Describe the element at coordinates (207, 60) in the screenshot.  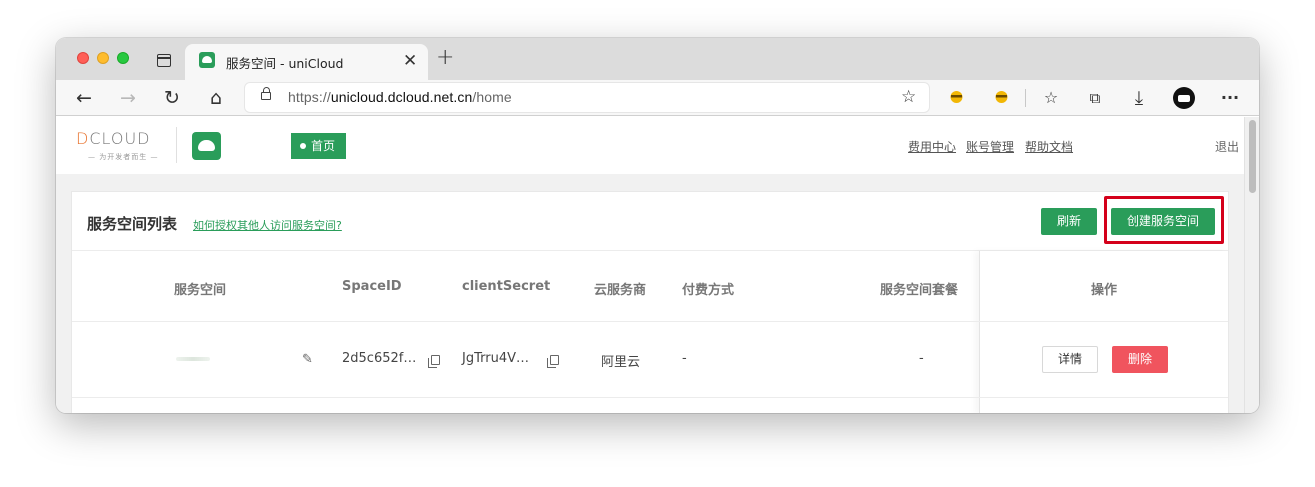
I see `unicloud-favicon-icon` at that location.